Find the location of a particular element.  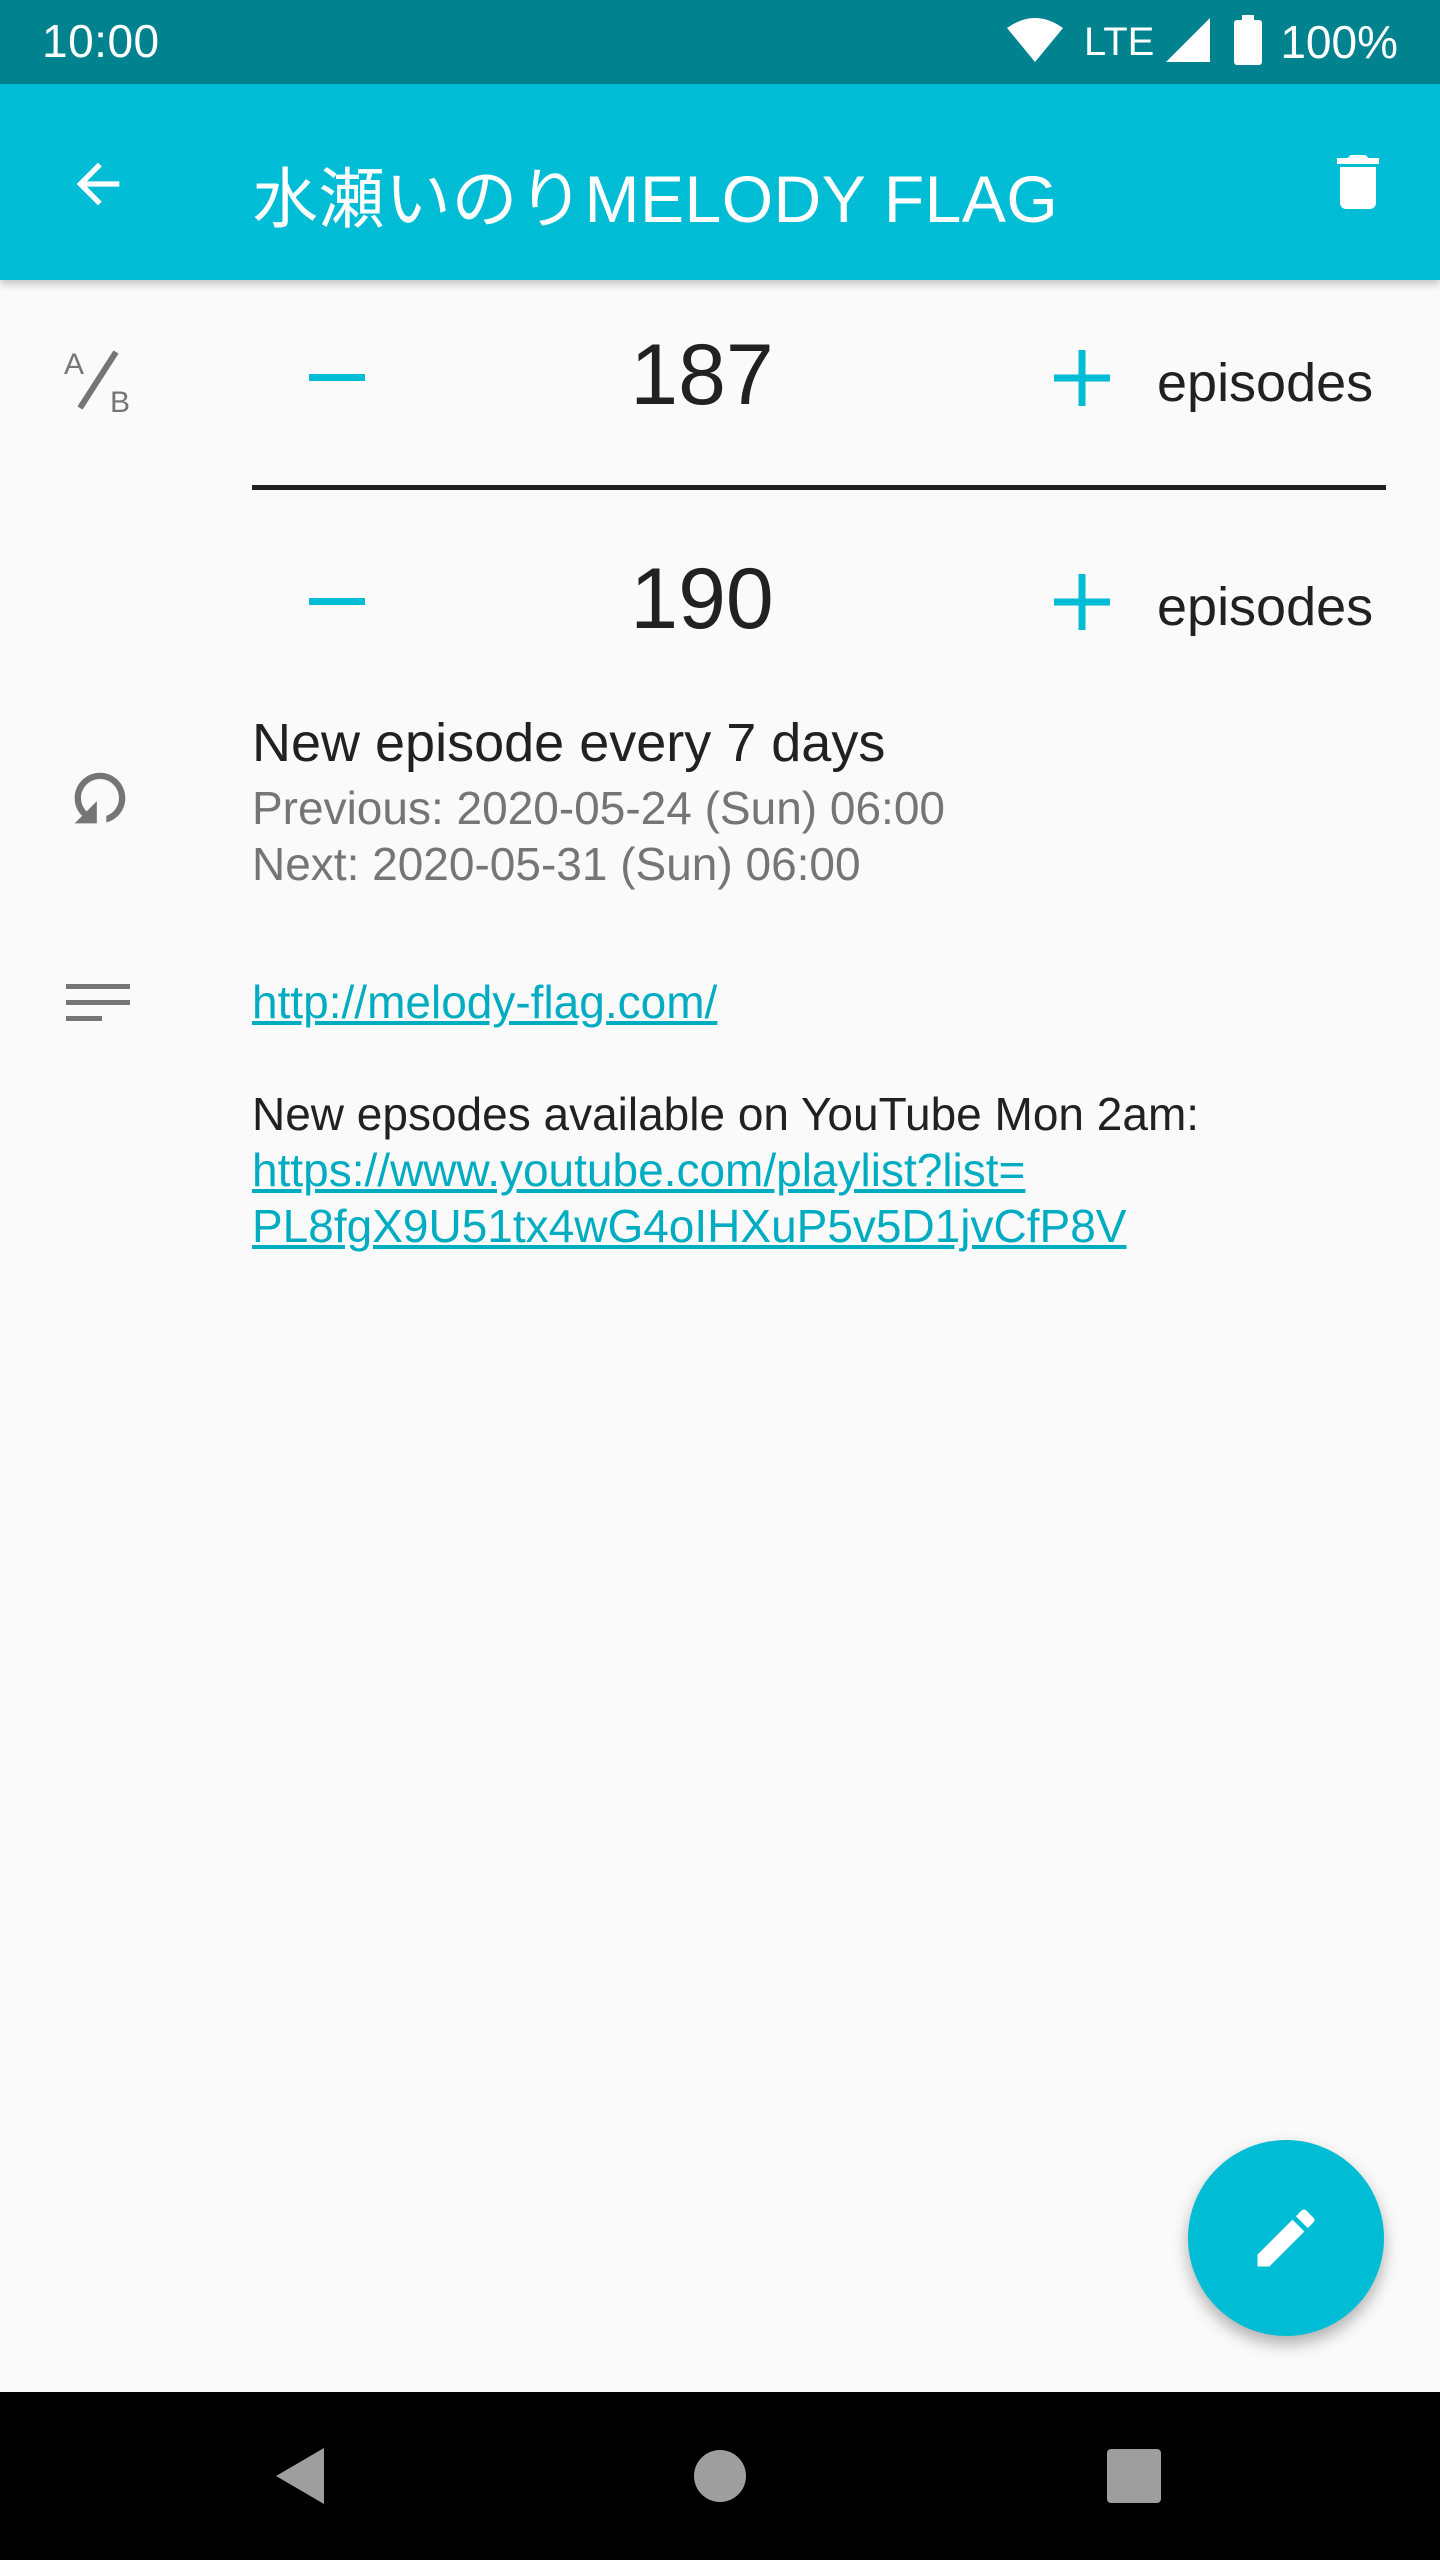

delete-button is located at coordinates (1358, 182).